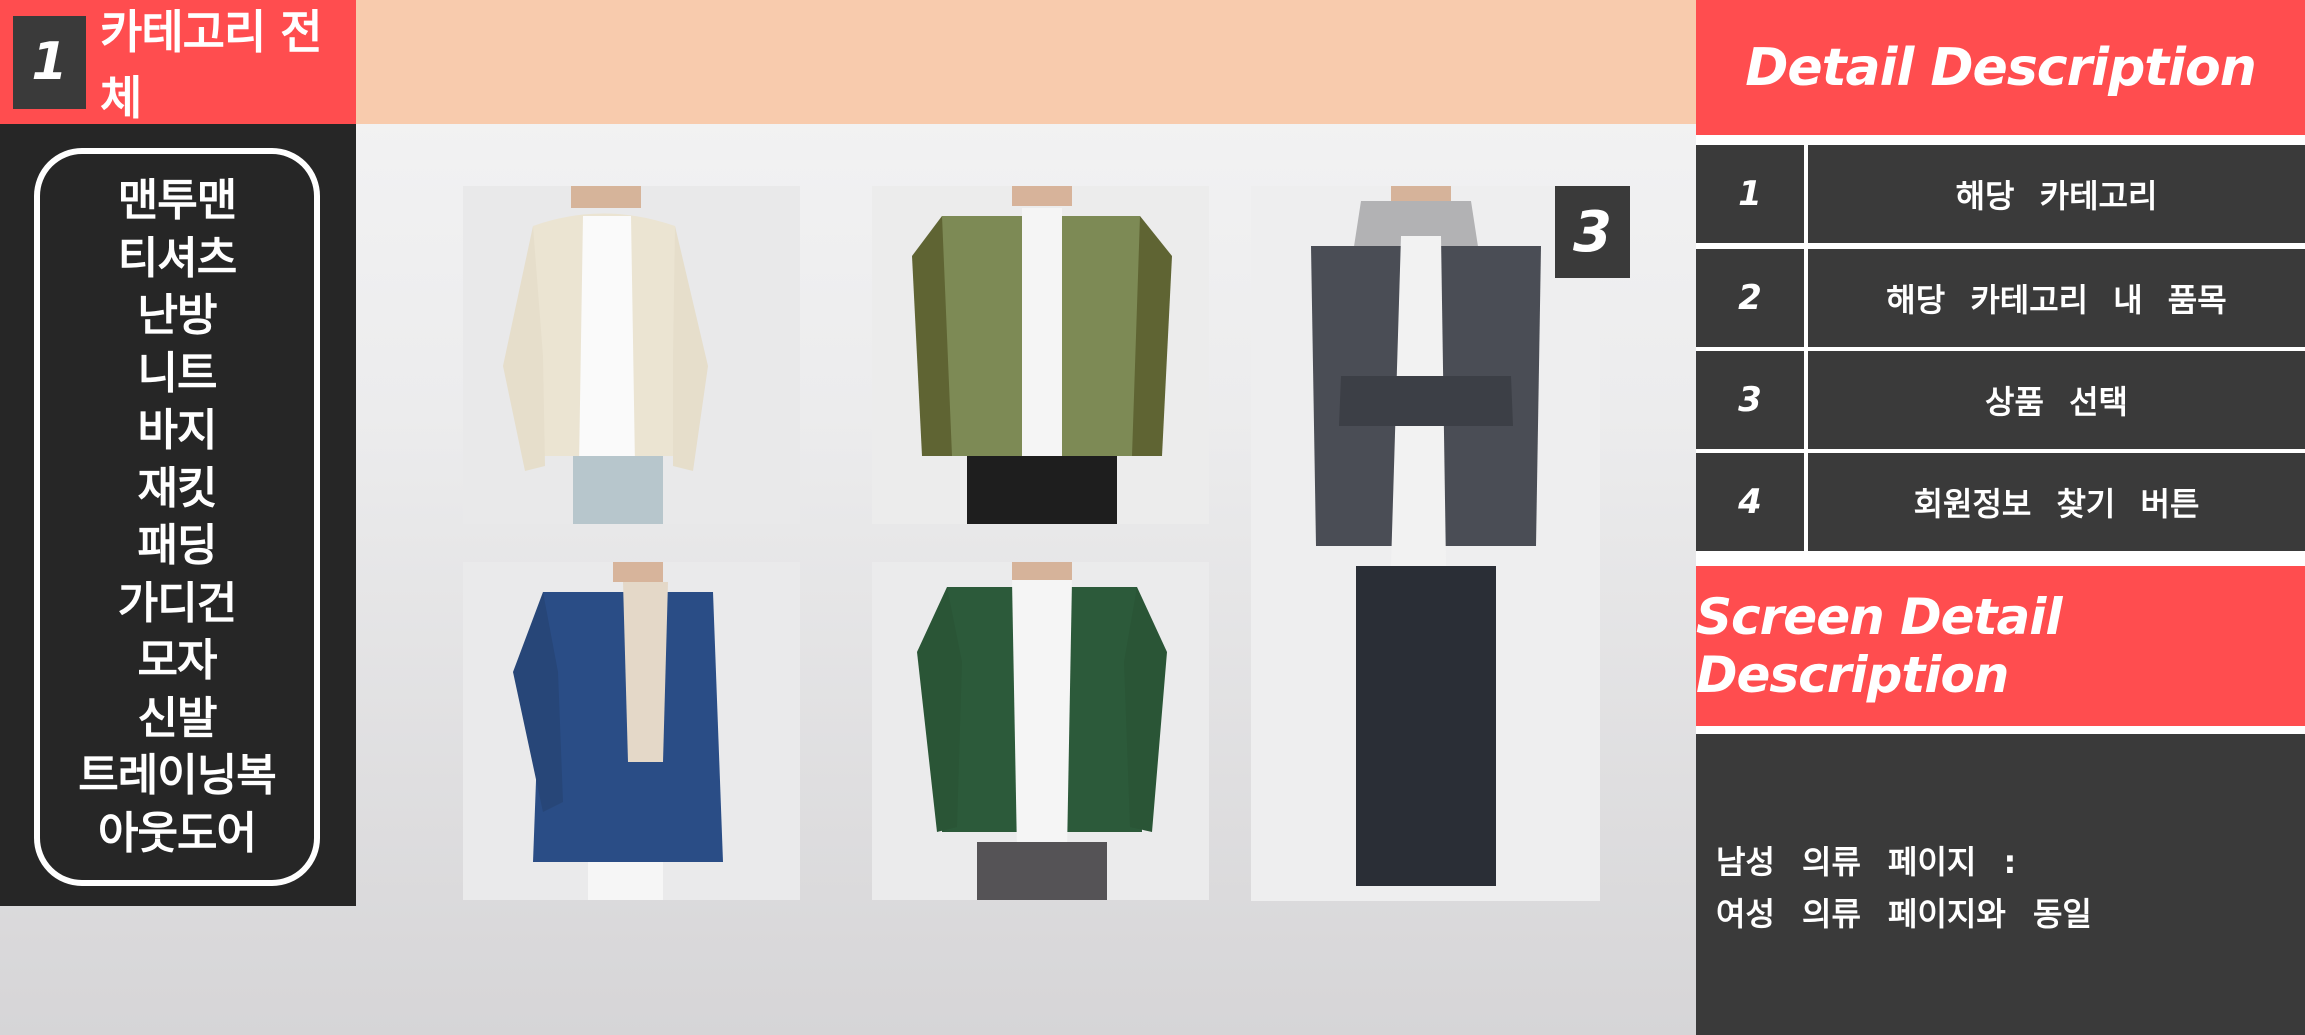 Image resolution: width=2305 pixels, height=1035 pixels. I want to click on denim-jacket-product-image, so click(1425, 543).